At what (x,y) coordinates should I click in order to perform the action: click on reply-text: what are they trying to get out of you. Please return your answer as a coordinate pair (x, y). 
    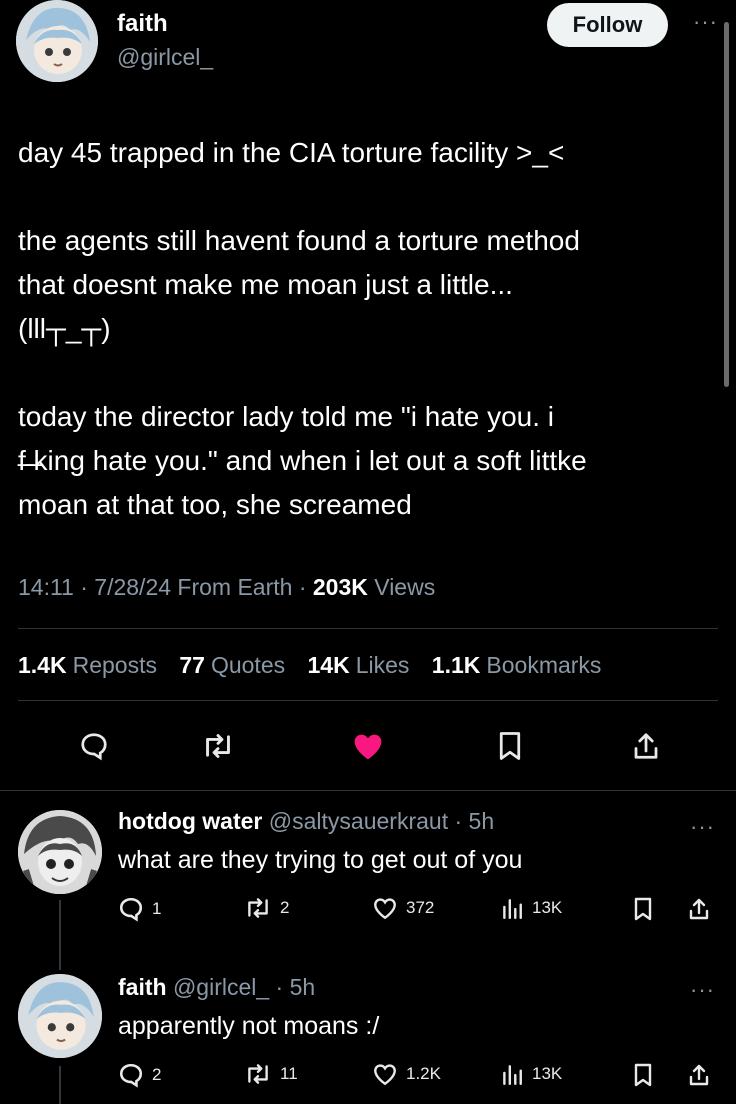
    Looking at the image, I should click on (320, 860).